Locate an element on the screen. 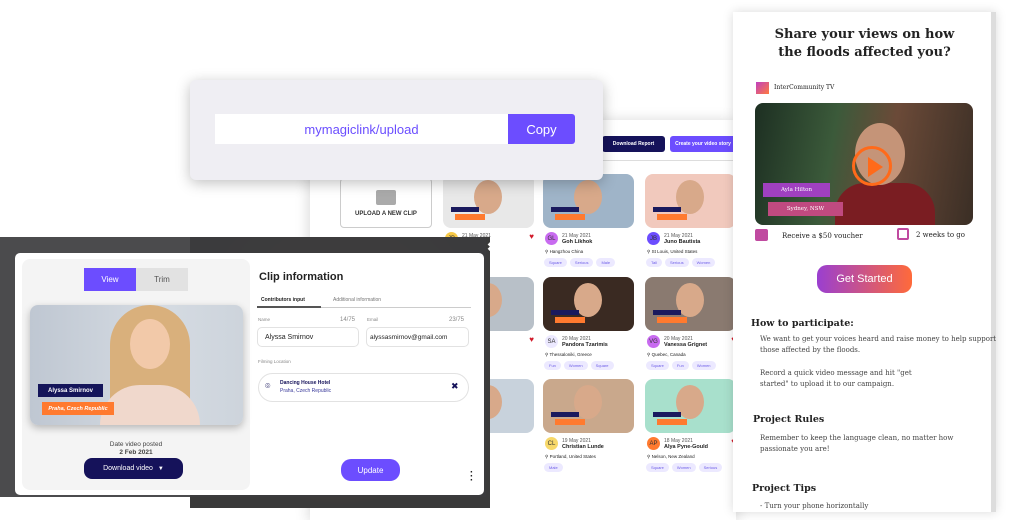 The height and width of the screenshot is (520, 1024). contributor-name: Vanessa Grignet is located at coordinates (686, 345).